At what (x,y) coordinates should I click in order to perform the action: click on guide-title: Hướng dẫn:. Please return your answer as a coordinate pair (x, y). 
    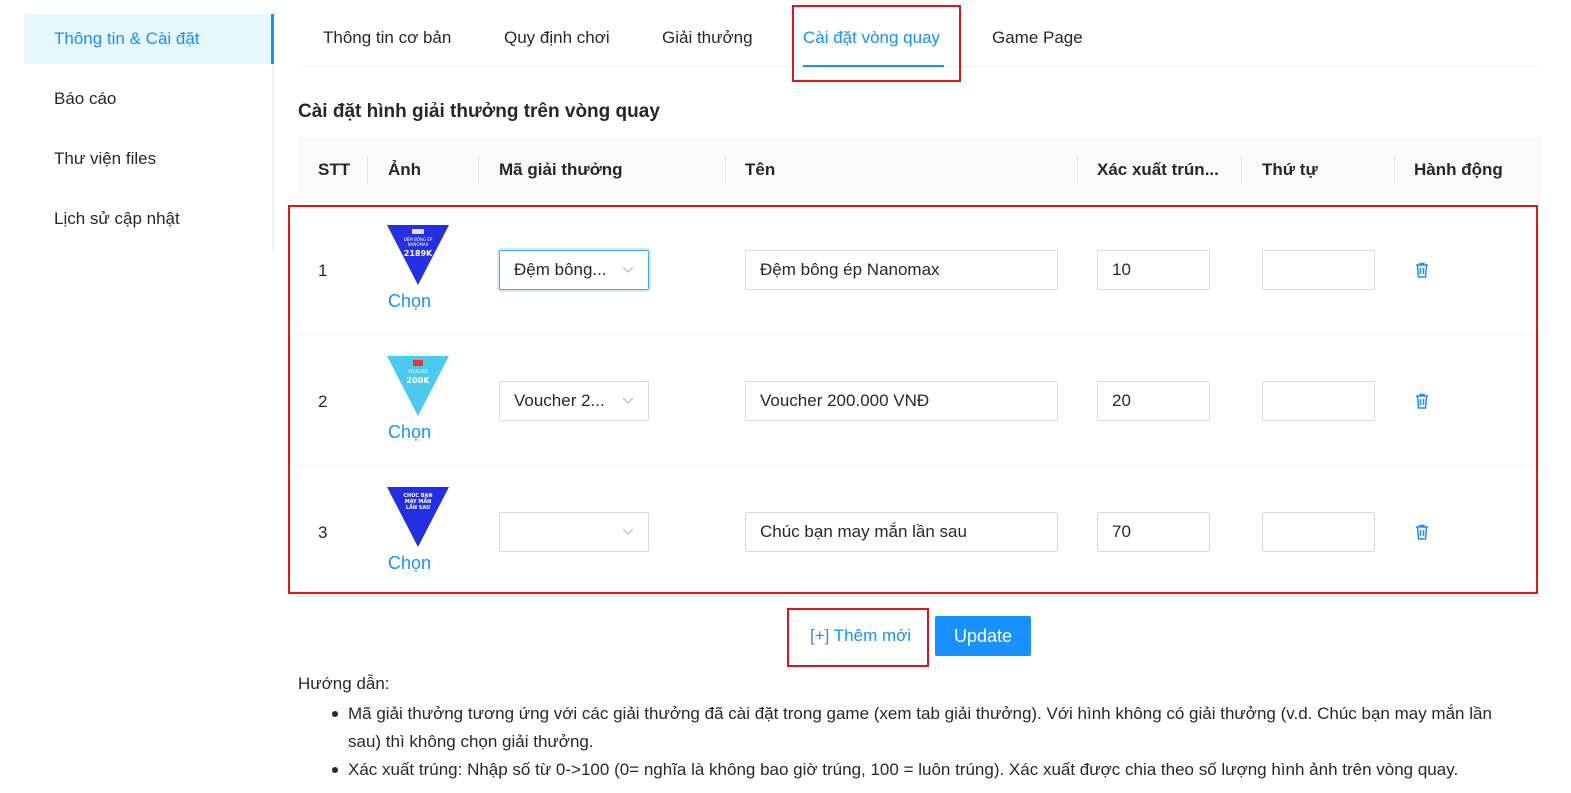
    Looking at the image, I should click on (344, 683).